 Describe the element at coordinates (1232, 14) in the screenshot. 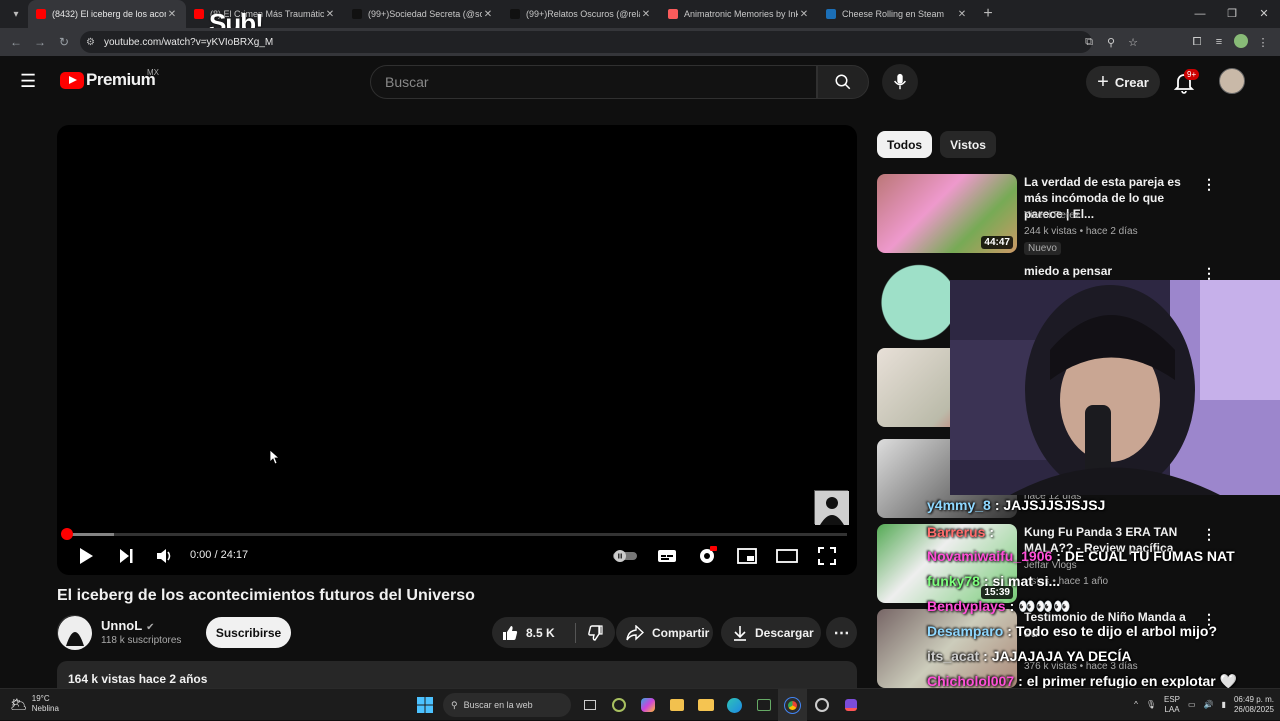

I see `maximize-icon: ❐` at that location.